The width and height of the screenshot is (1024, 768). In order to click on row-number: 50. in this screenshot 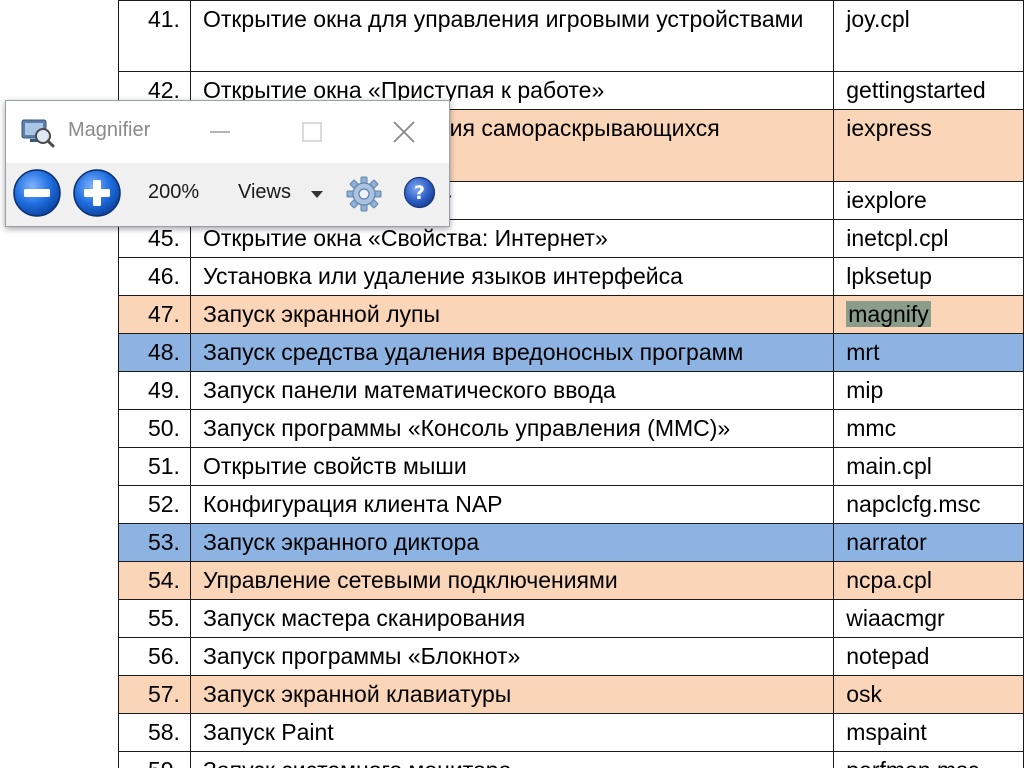, I will do `click(154, 428)`.